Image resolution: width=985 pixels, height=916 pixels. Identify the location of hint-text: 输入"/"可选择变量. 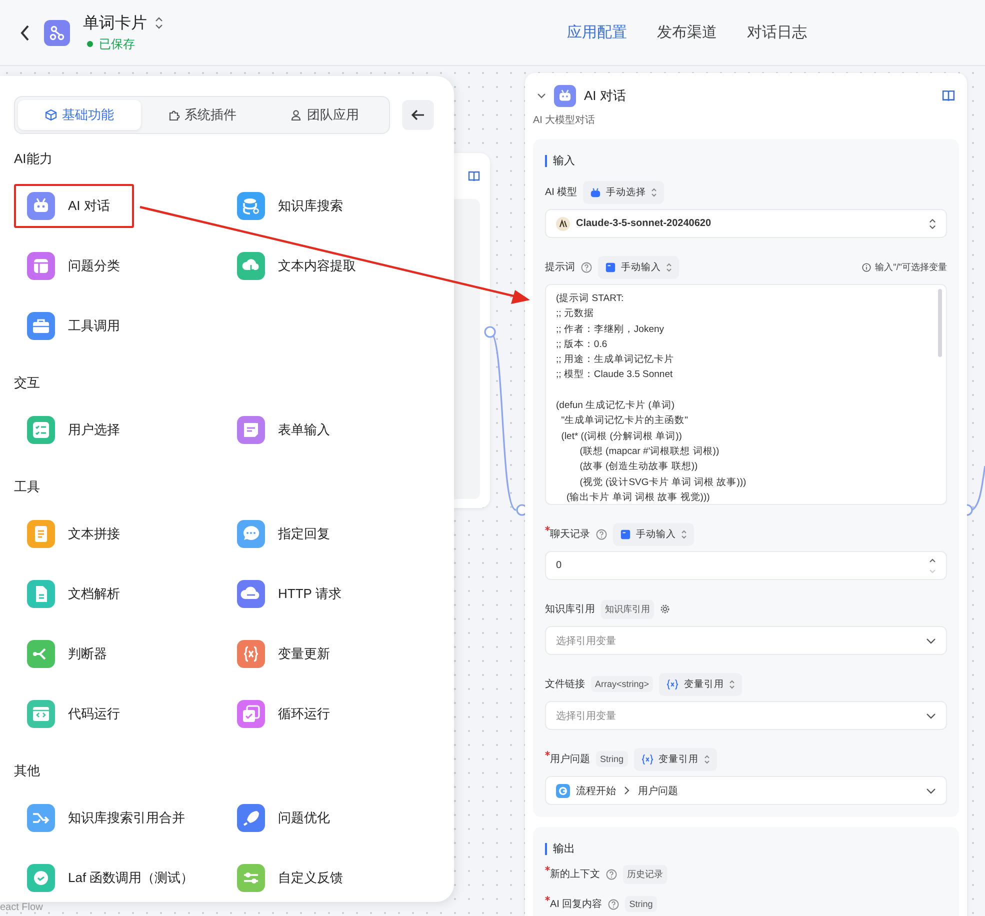
(911, 267).